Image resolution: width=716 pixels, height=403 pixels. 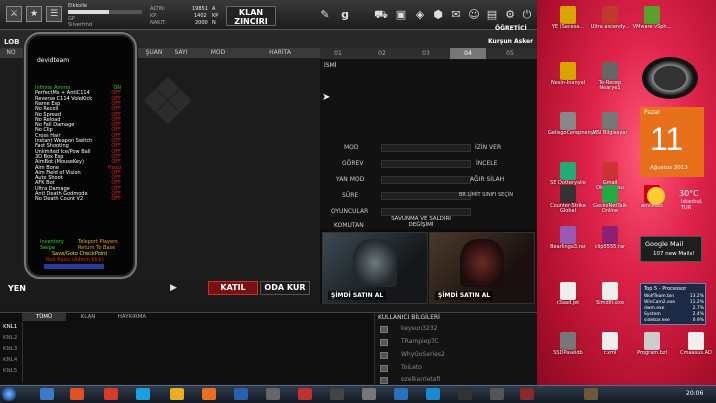 I want to click on tutorial-label: ÖĞRETİCİ, so click(x=511, y=28).